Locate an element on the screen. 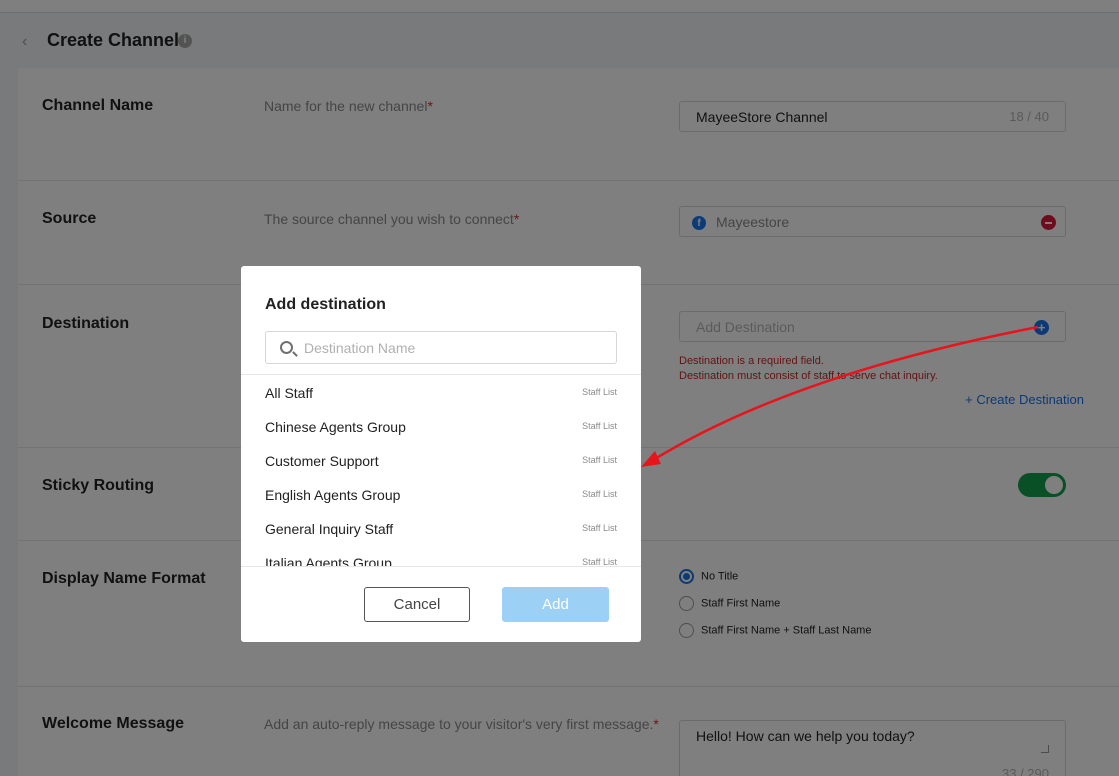  list-item: Italian Agents Group Staff List is located at coordinates (441, 556).